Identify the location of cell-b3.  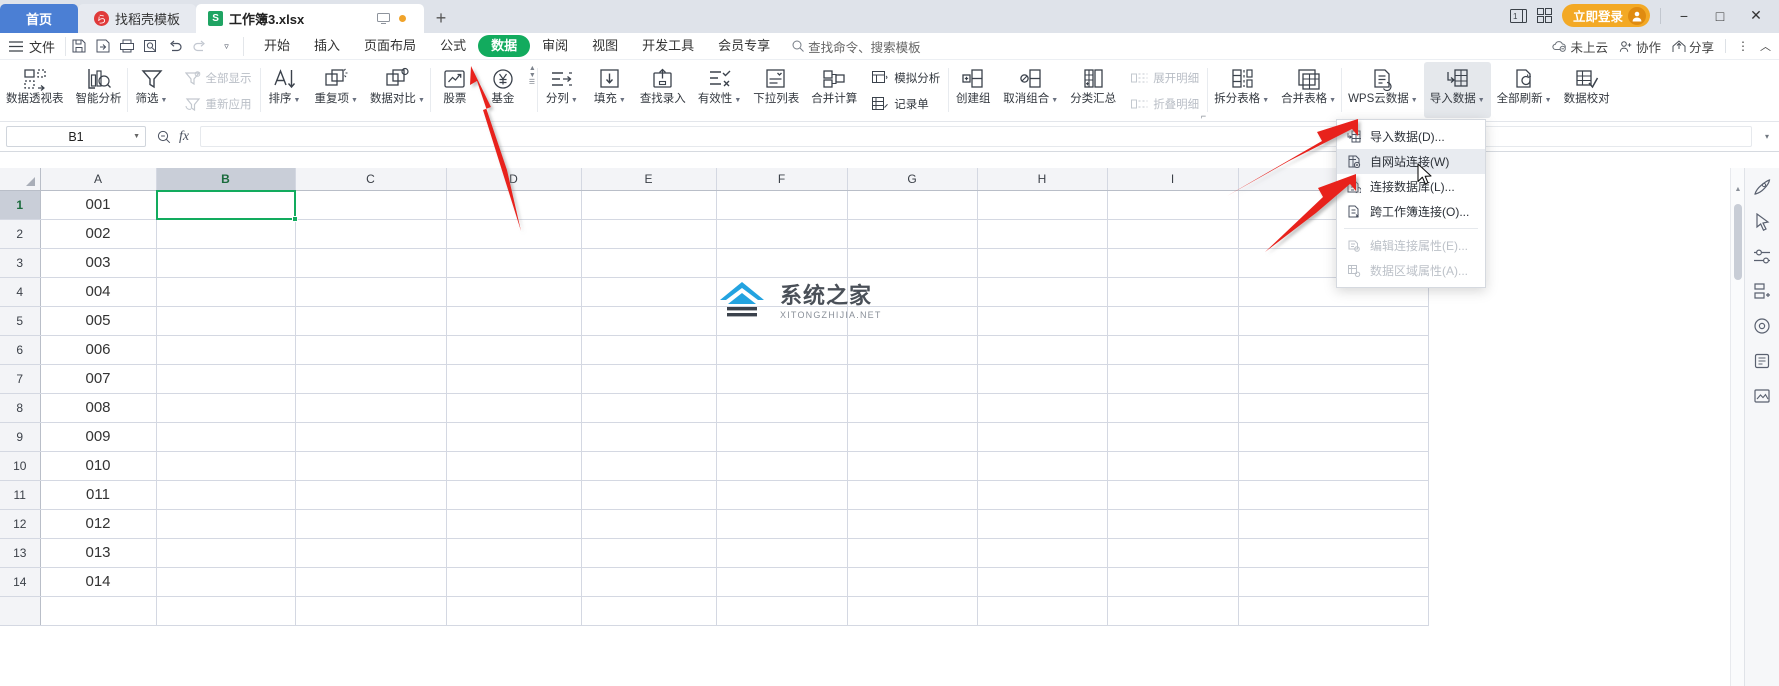
(226, 263).